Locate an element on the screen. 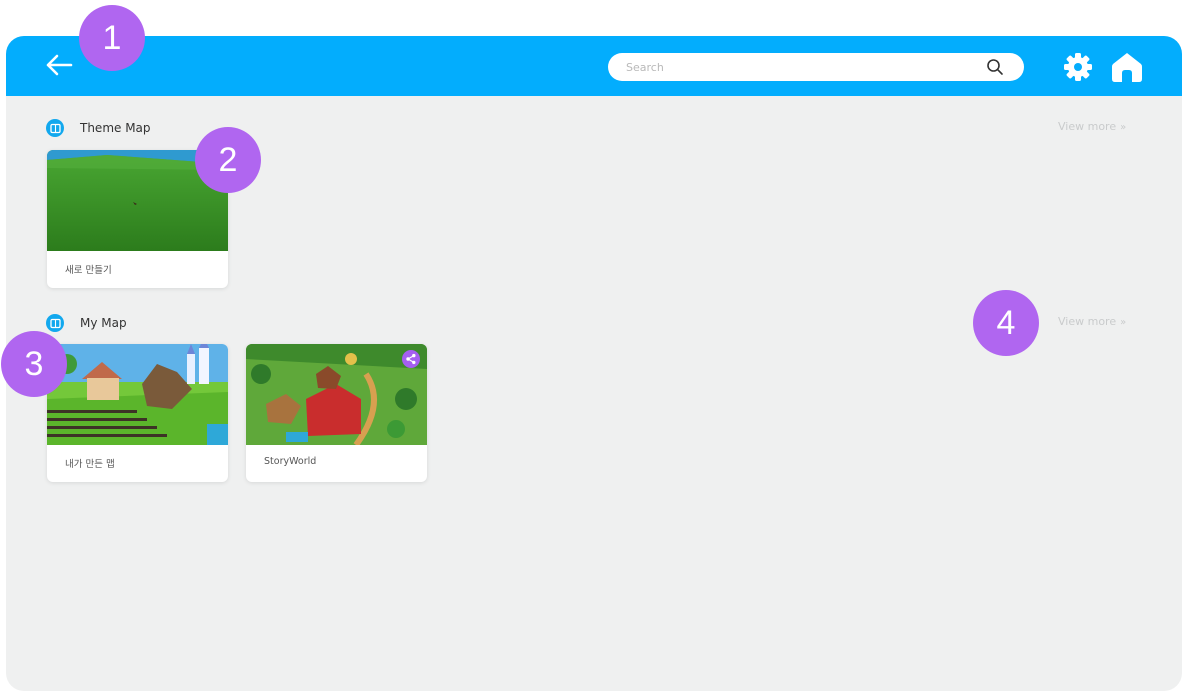 The height and width of the screenshot is (693, 1184). back-arrow-icon is located at coordinates (59, 65).